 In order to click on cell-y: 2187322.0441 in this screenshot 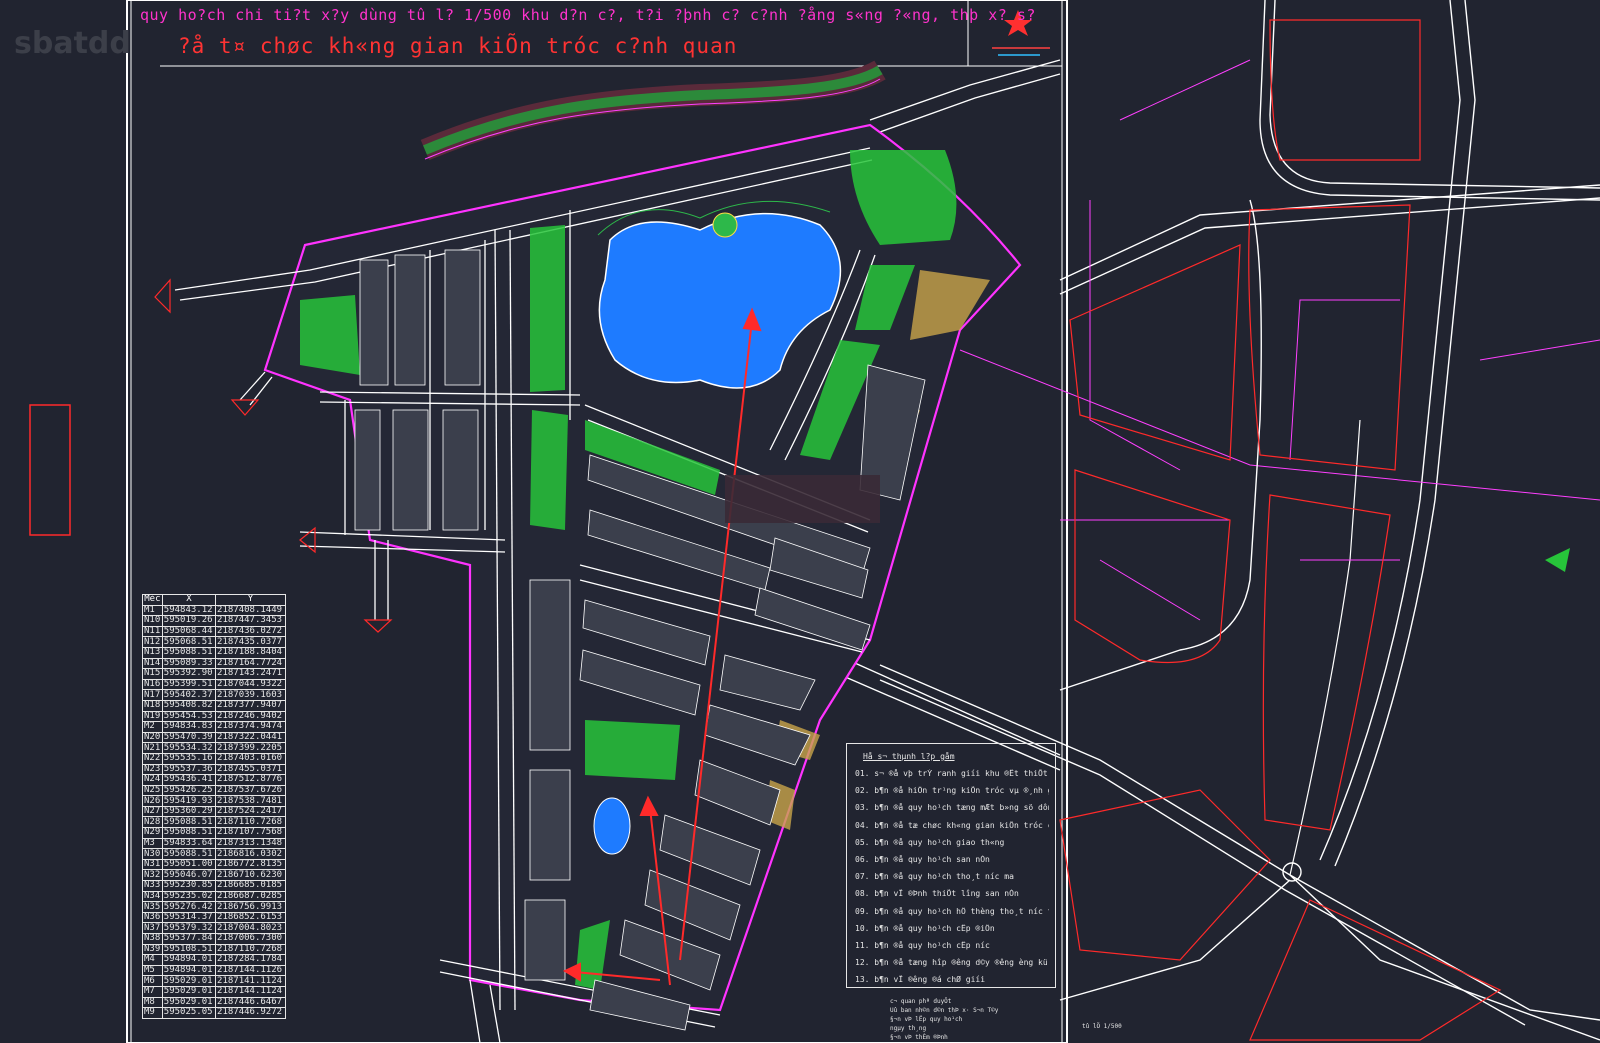, I will do `click(250, 737)`.